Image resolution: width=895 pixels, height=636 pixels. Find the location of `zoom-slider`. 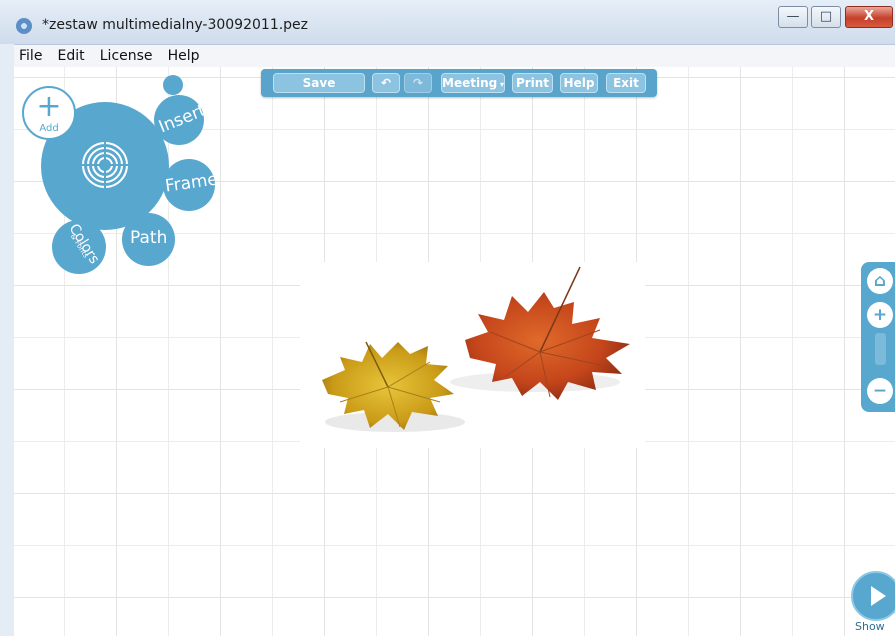

zoom-slider is located at coordinates (880, 349).